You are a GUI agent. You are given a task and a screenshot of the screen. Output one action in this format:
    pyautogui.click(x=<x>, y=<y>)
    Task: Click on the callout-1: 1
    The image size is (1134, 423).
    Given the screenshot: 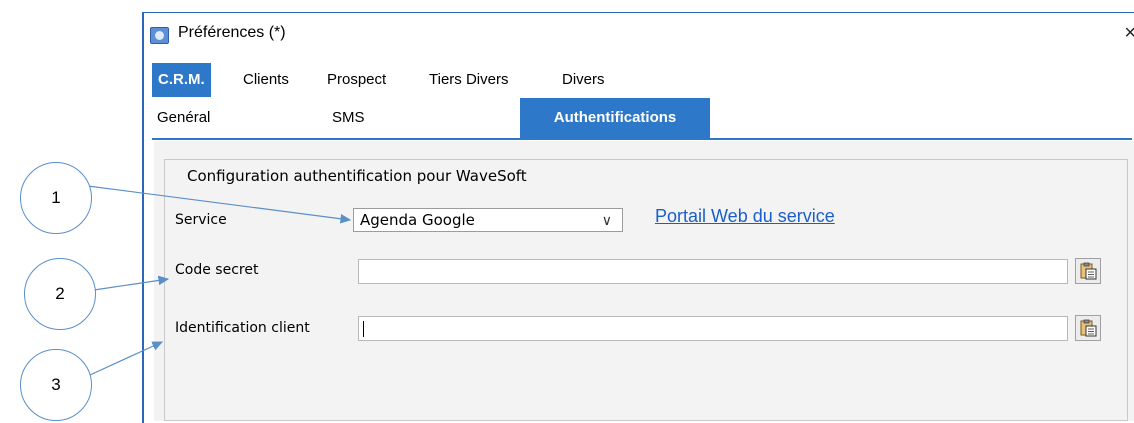 What is the action you would take?
    pyautogui.click(x=56, y=198)
    